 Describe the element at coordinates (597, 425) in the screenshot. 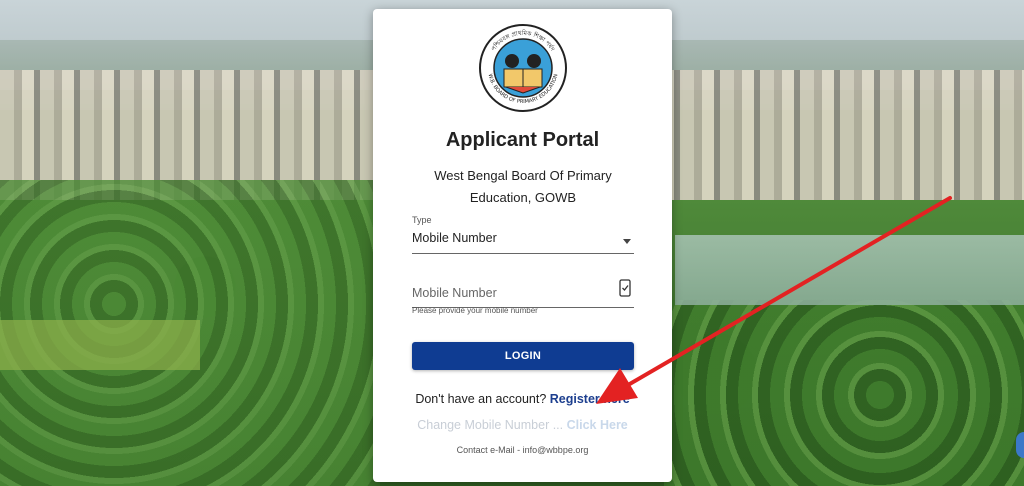

I see `change-mobile-link: Click Here` at that location.